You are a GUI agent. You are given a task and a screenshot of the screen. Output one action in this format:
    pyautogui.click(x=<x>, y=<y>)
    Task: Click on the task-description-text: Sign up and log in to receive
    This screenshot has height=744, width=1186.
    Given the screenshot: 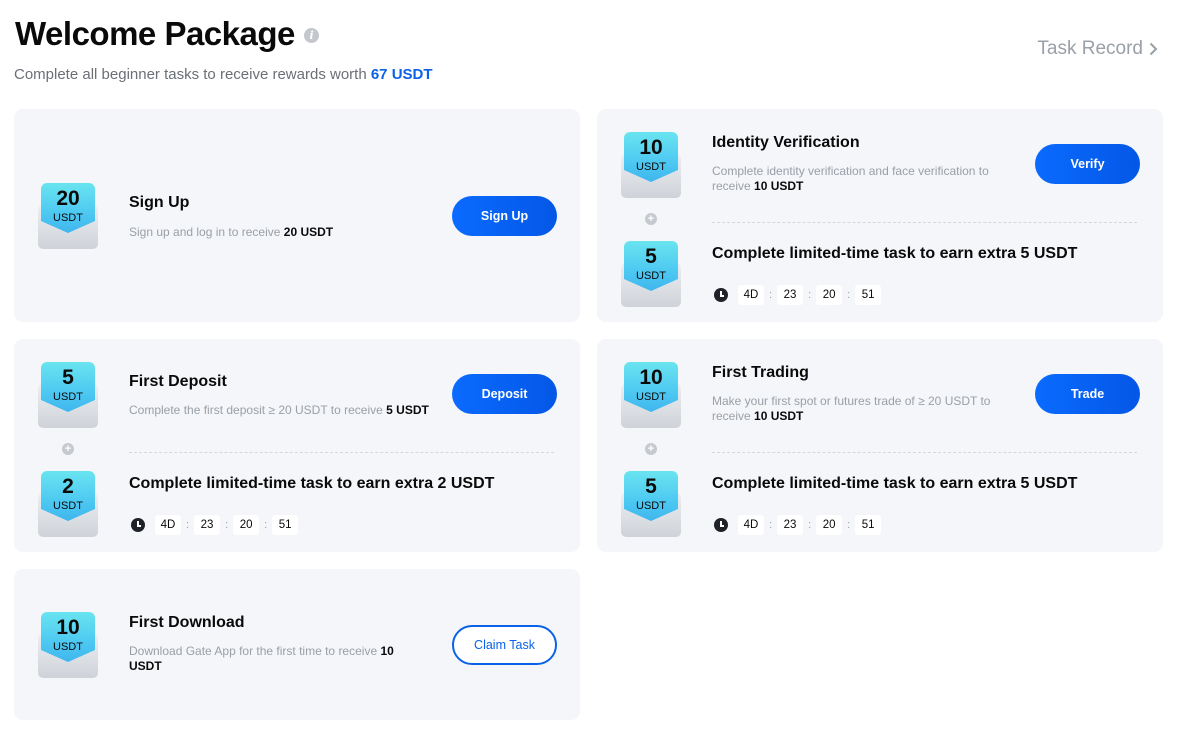 What is the action you would take?
    pyautogui.click(x=206, y=232)
    